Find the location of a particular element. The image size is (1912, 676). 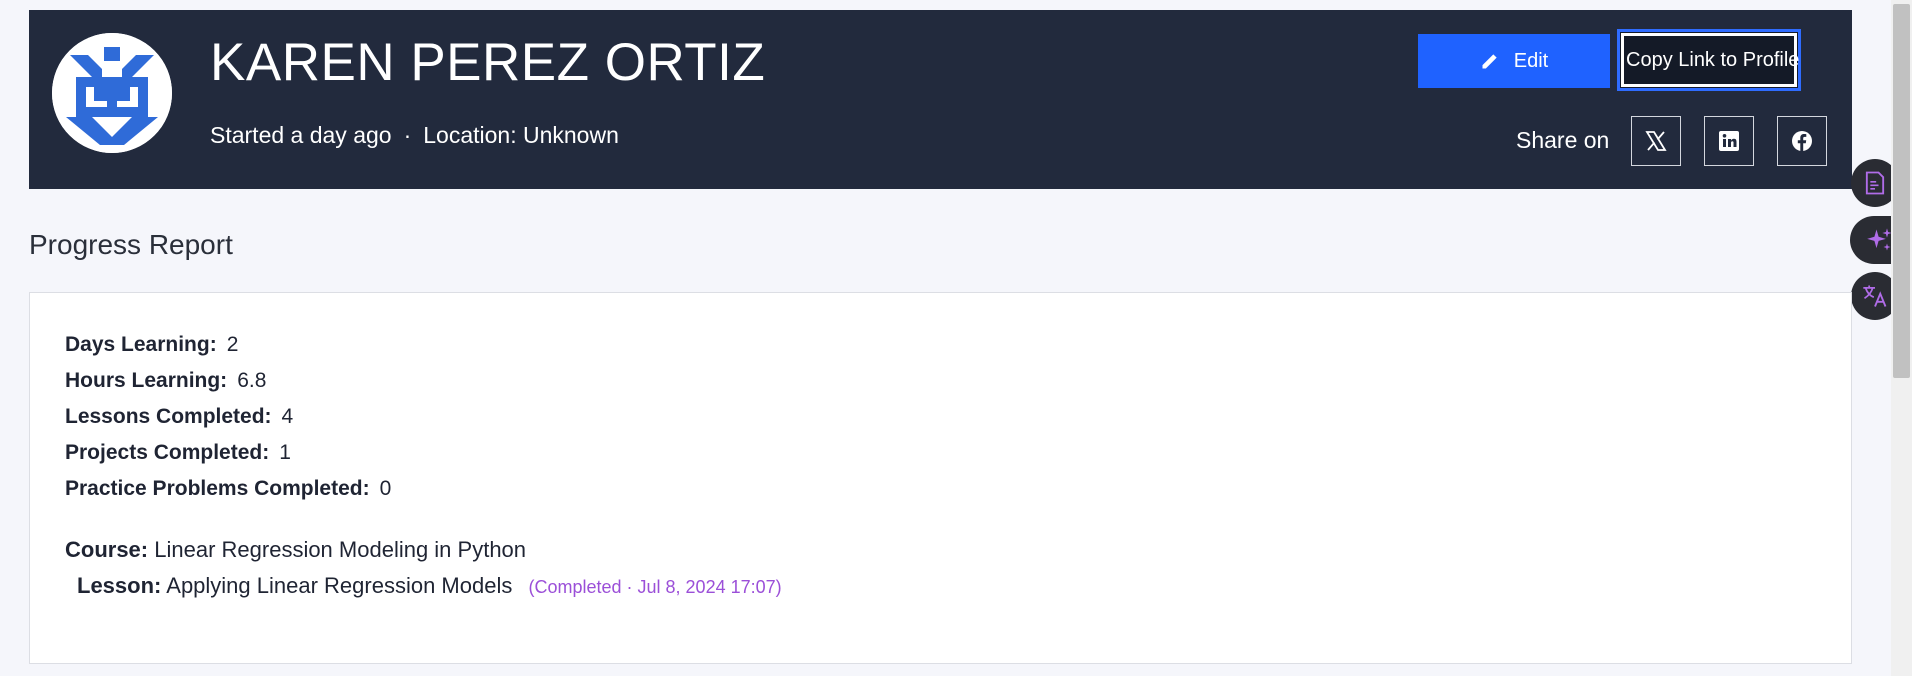

copy-link-button: Copy Link to Profile is located at coordinates (1709, 60).